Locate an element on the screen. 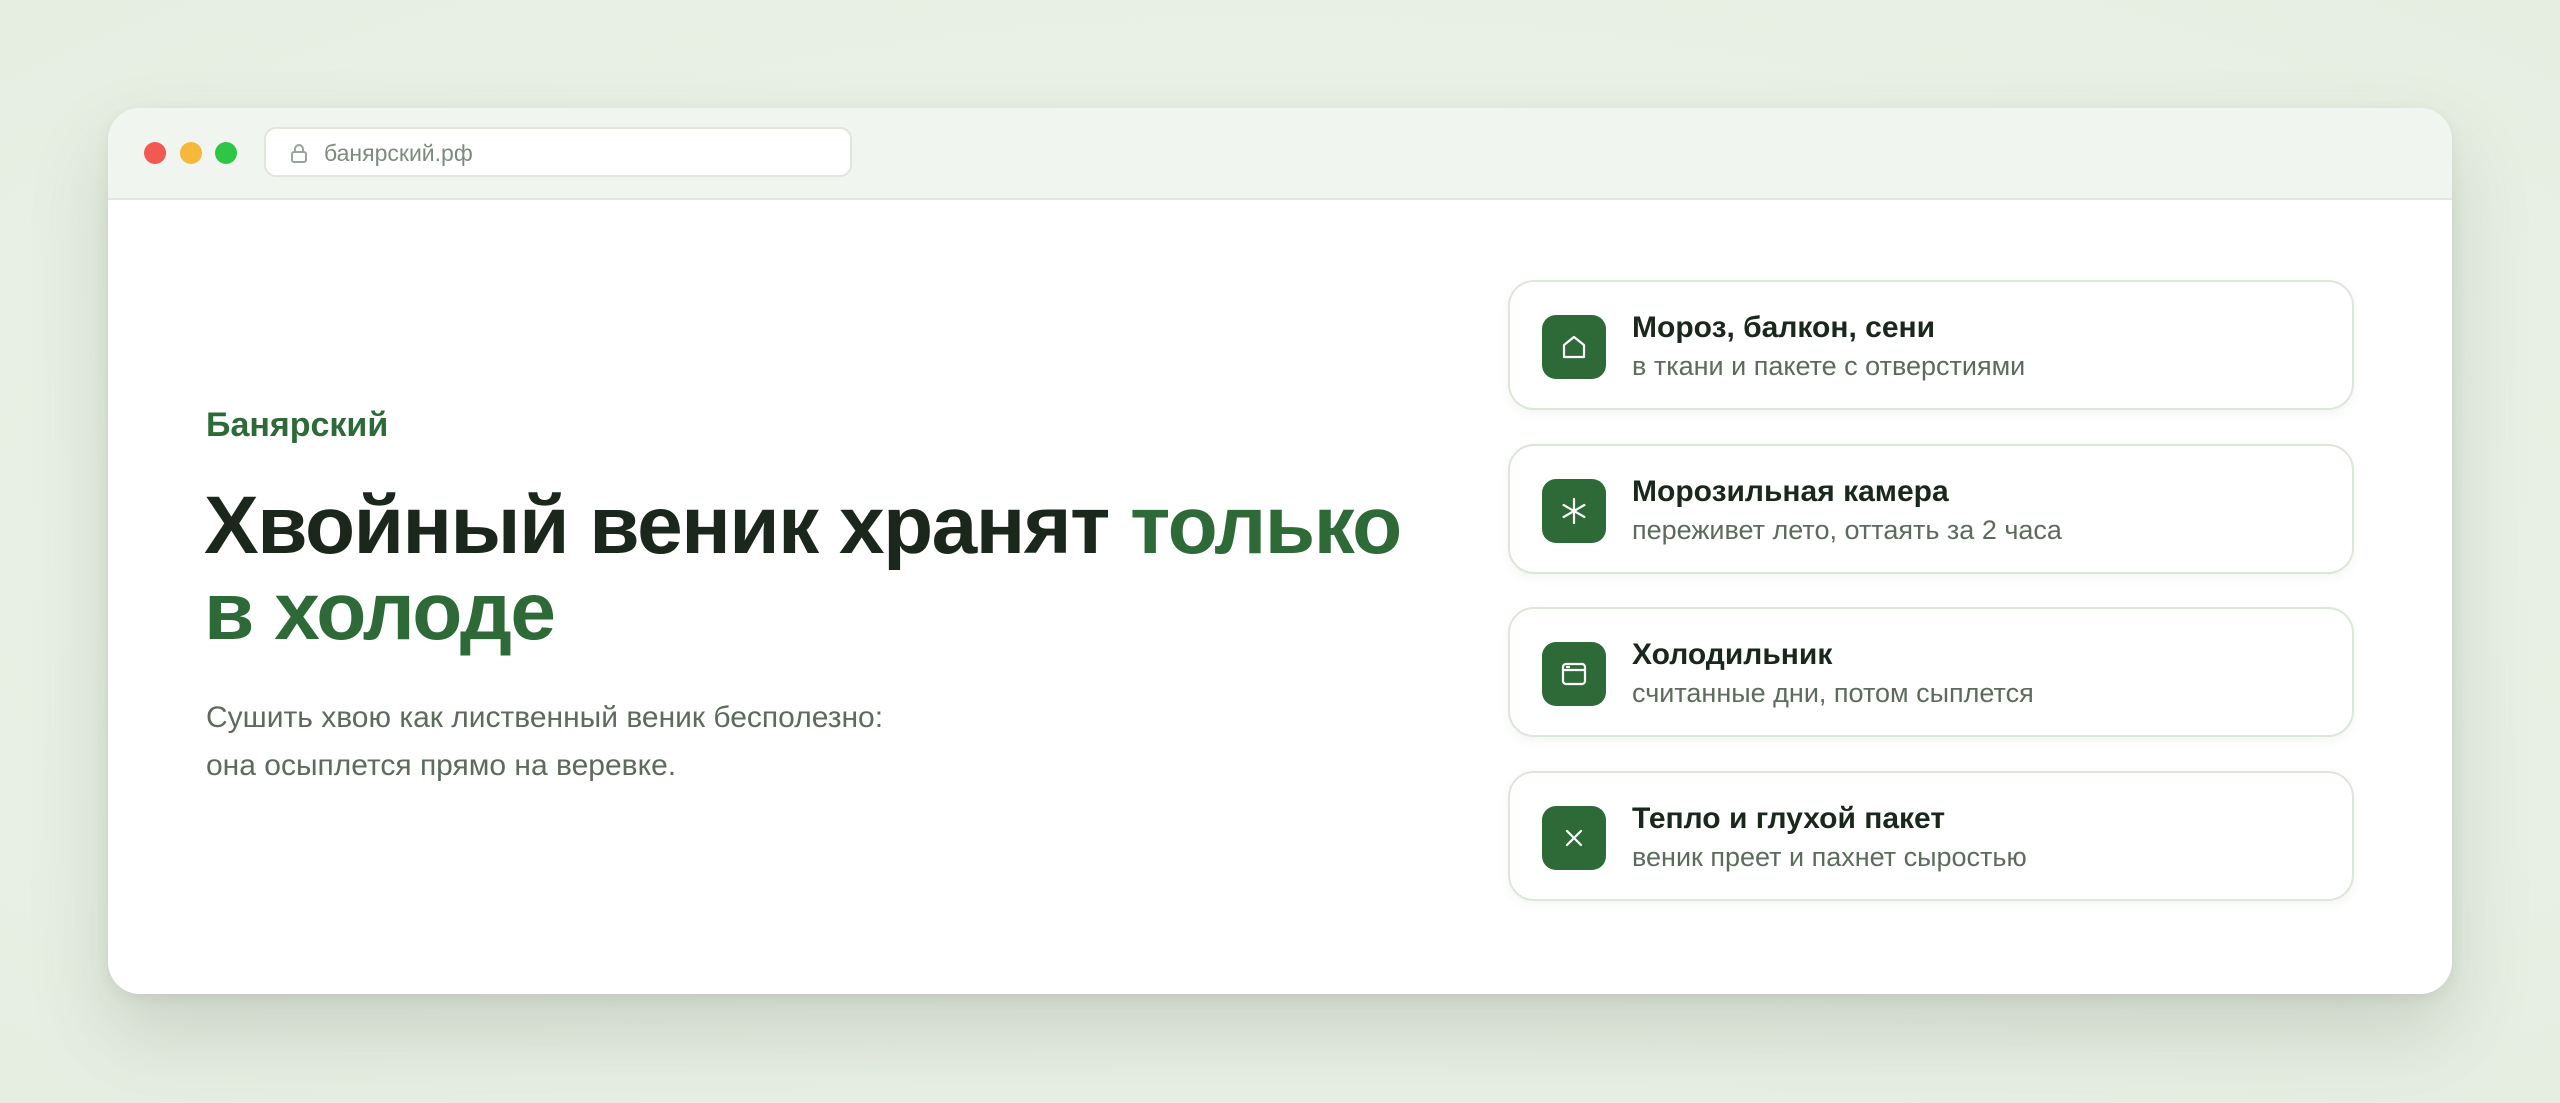  storage-option-title: Морозильная камера is located at coordinates (1790, 491).